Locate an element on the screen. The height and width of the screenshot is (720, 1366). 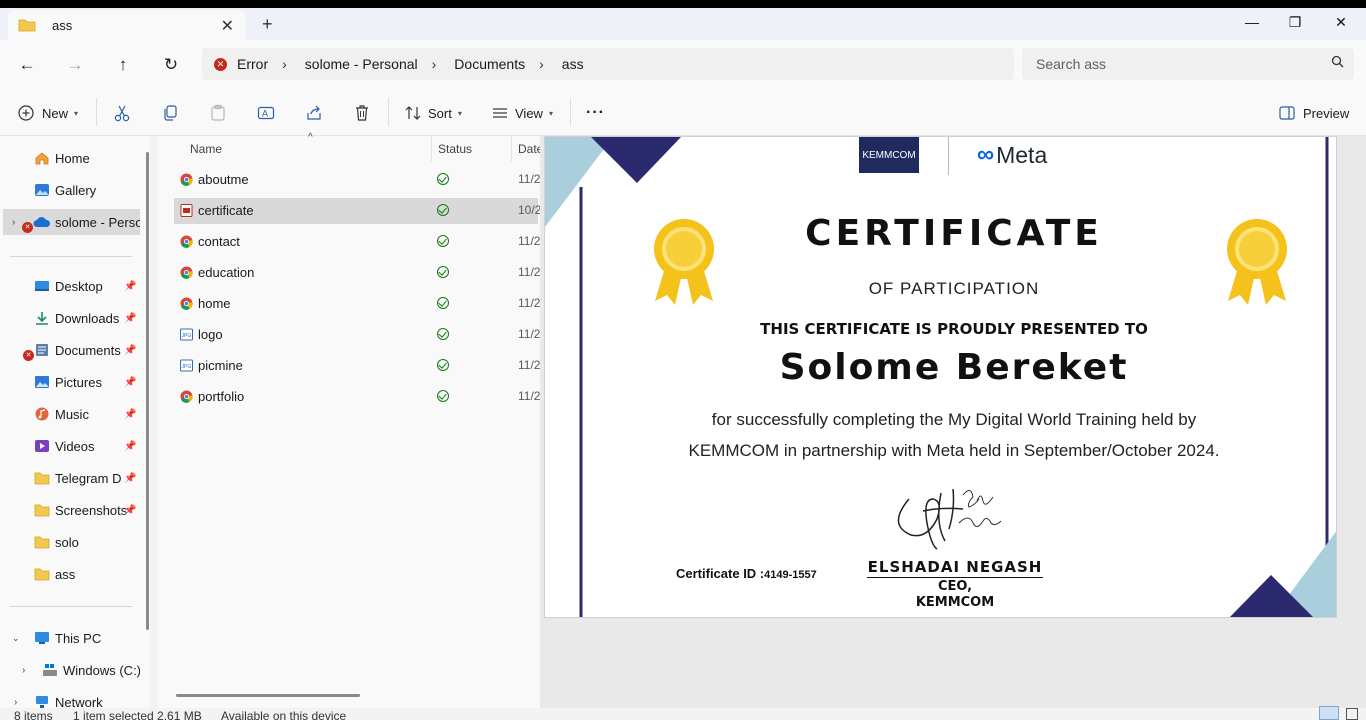
up-button: ↑ is located at coordinates (123, 65).